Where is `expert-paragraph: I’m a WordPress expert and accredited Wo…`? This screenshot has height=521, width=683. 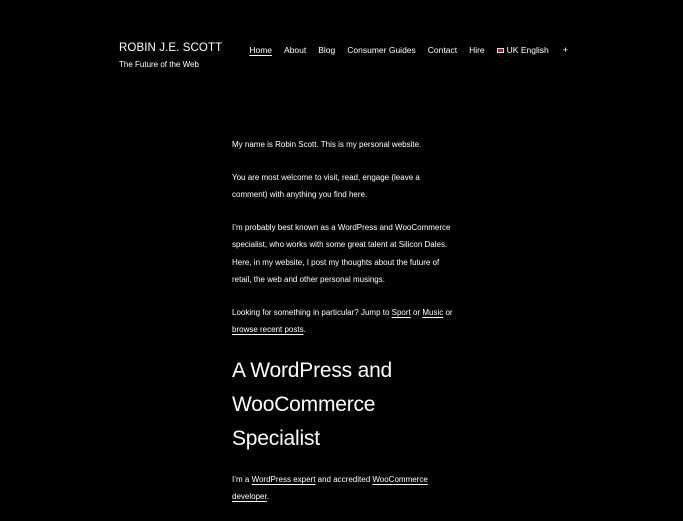
expert-paragraph: I’m a WordPress expert and accredited Wo… is located at coordinates (344, 488).